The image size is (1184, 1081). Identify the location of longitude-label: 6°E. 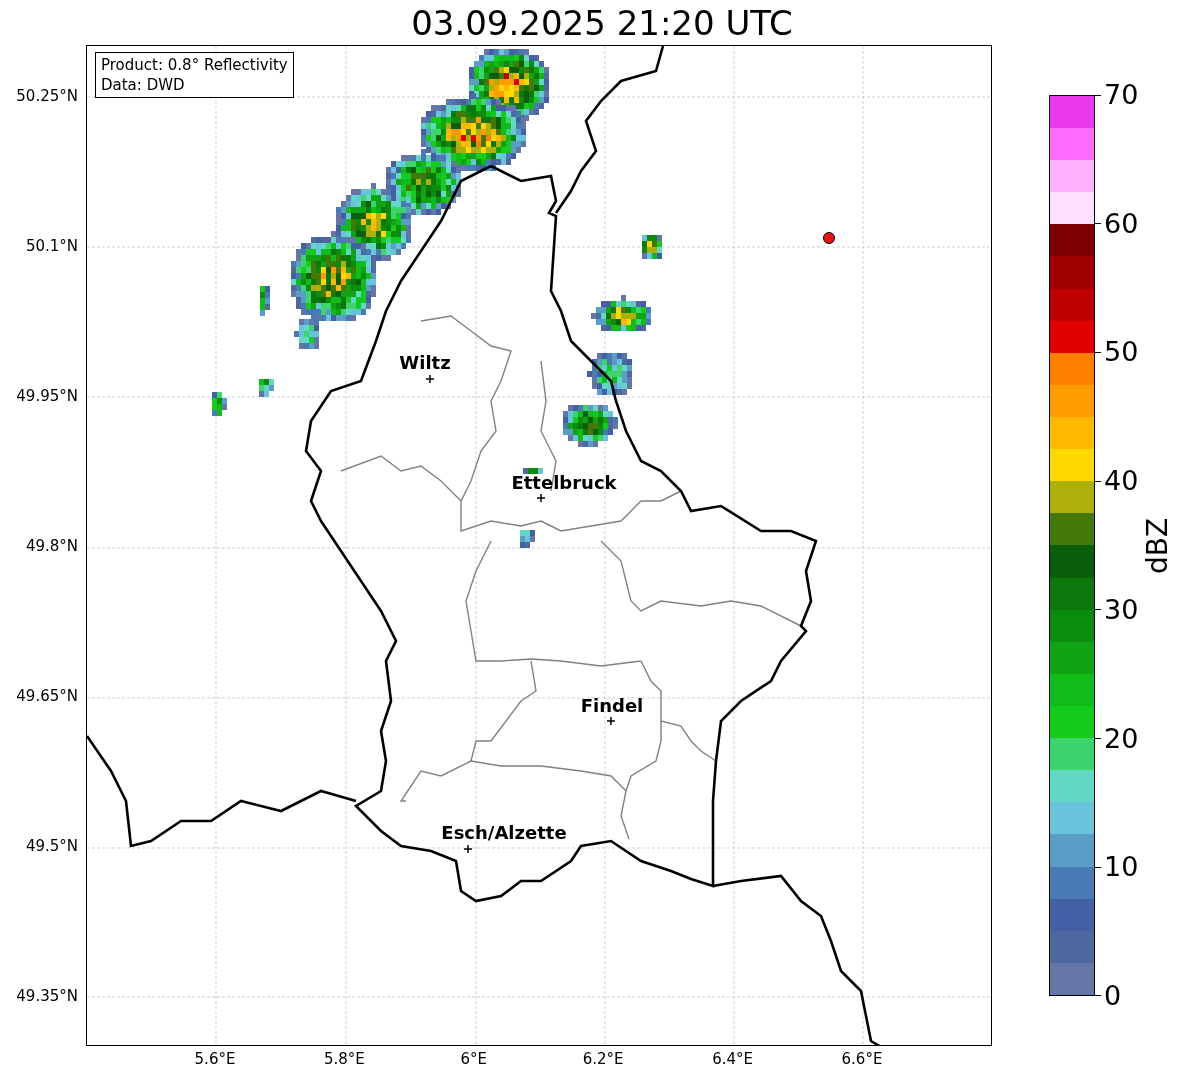
(474, 1059).